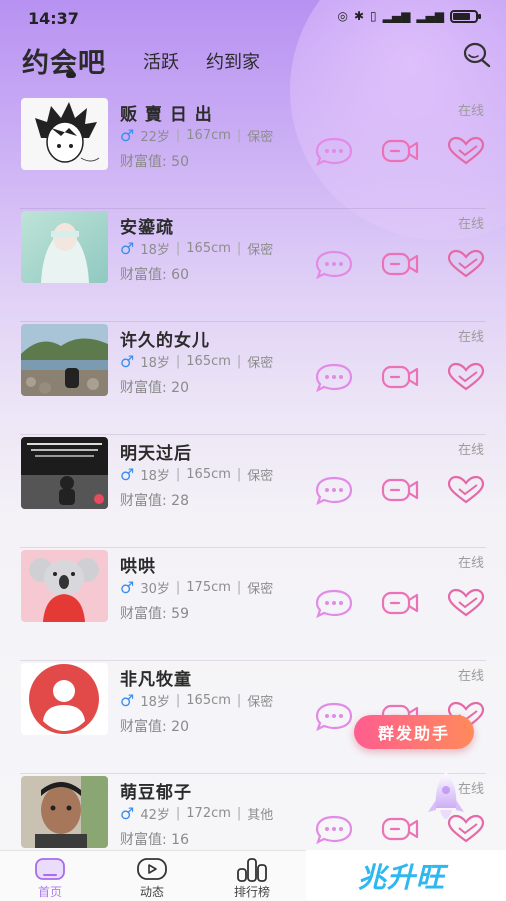 The width and height of the screenshot is (506, 901). I want to click on user-name: 明天过后, so click(156, 454).